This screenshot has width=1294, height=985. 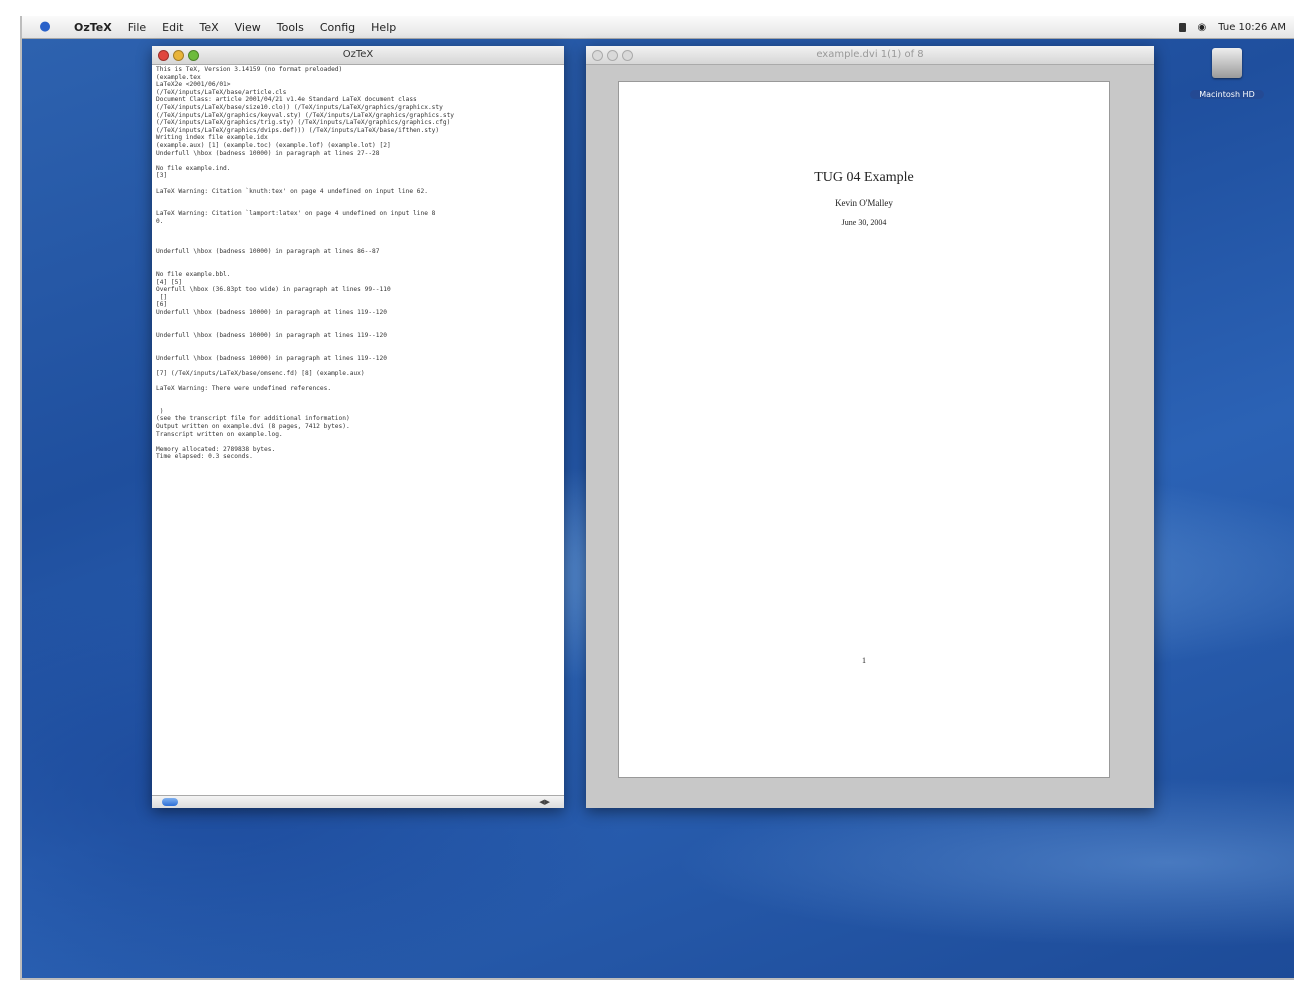 I want to click on menu-help: Help, so click(x=383, y=27).